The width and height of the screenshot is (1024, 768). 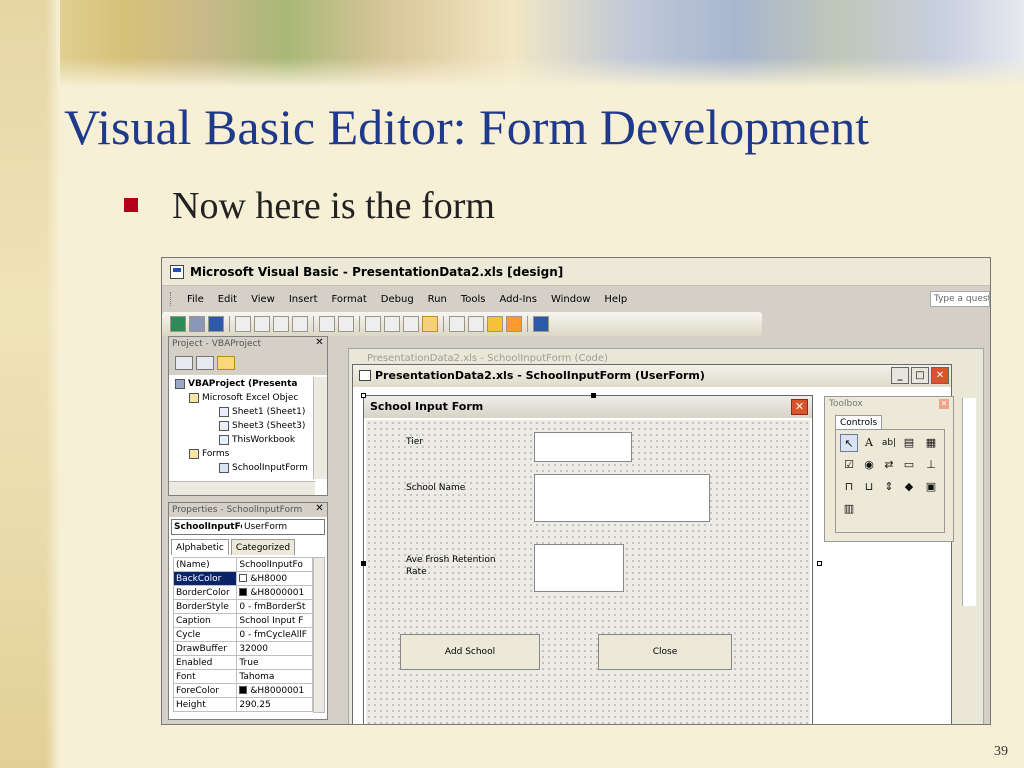 I want to click on project-explorer-icon, so click(x=457, y=324).